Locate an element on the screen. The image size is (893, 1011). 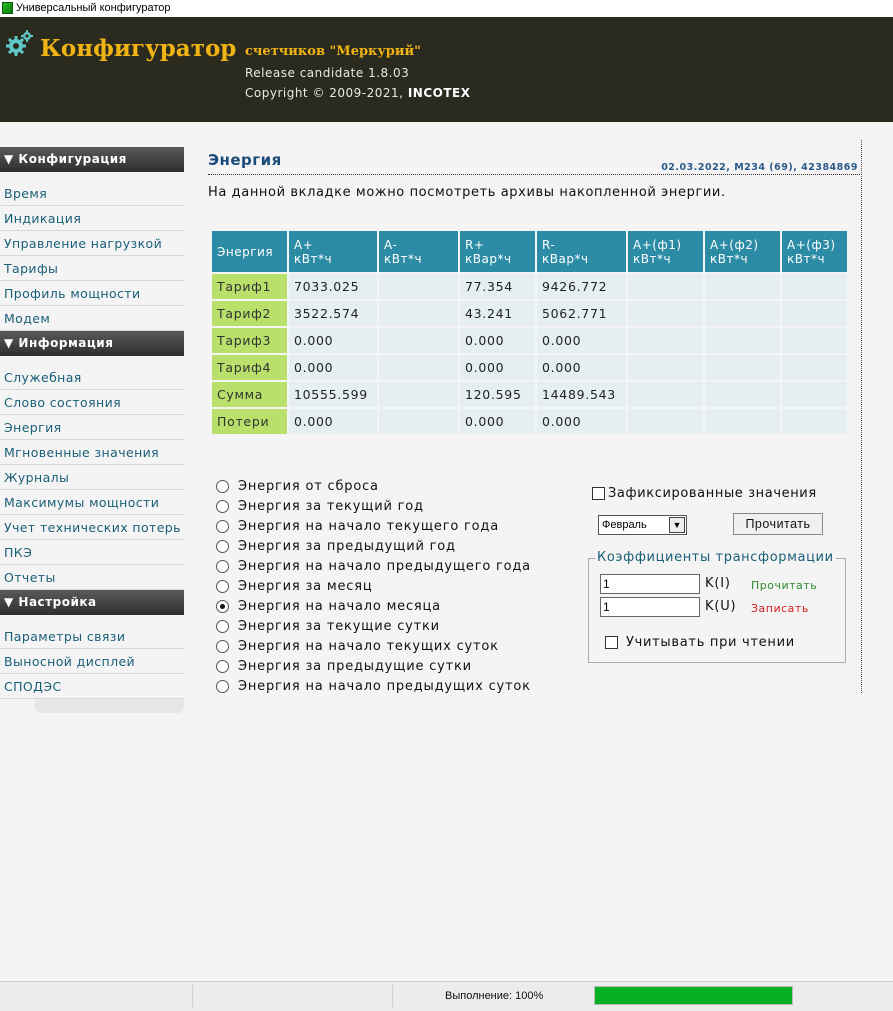
sidebar-section-config: ▼ Конфигурация is located at coordinates (92, 159).